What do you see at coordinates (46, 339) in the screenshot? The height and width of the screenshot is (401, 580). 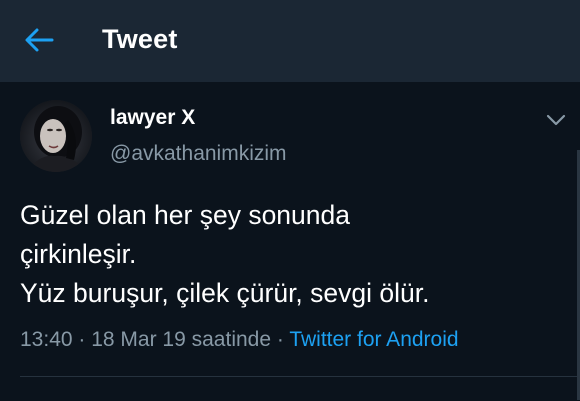 I see `tweet-time: 13:40` at bounding box center [46, 339].